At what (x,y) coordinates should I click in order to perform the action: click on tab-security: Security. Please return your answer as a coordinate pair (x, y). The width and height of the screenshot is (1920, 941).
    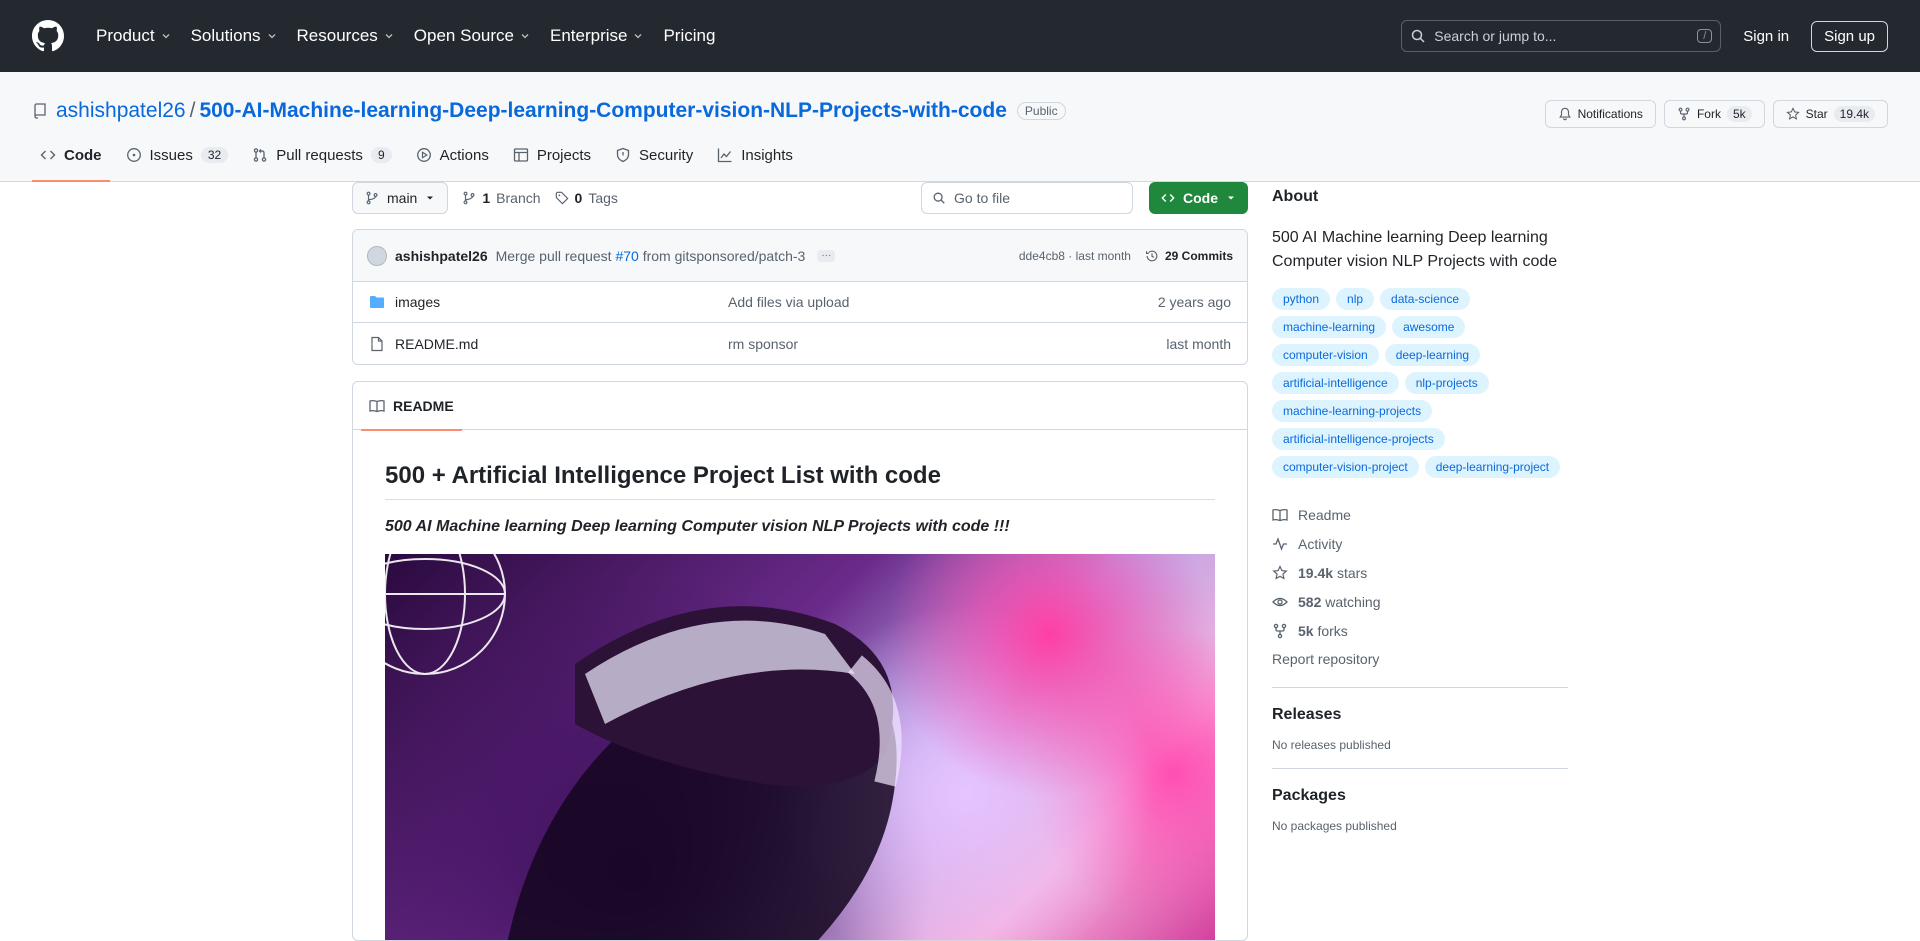
    Looking at the image, I should click on (654, 155).